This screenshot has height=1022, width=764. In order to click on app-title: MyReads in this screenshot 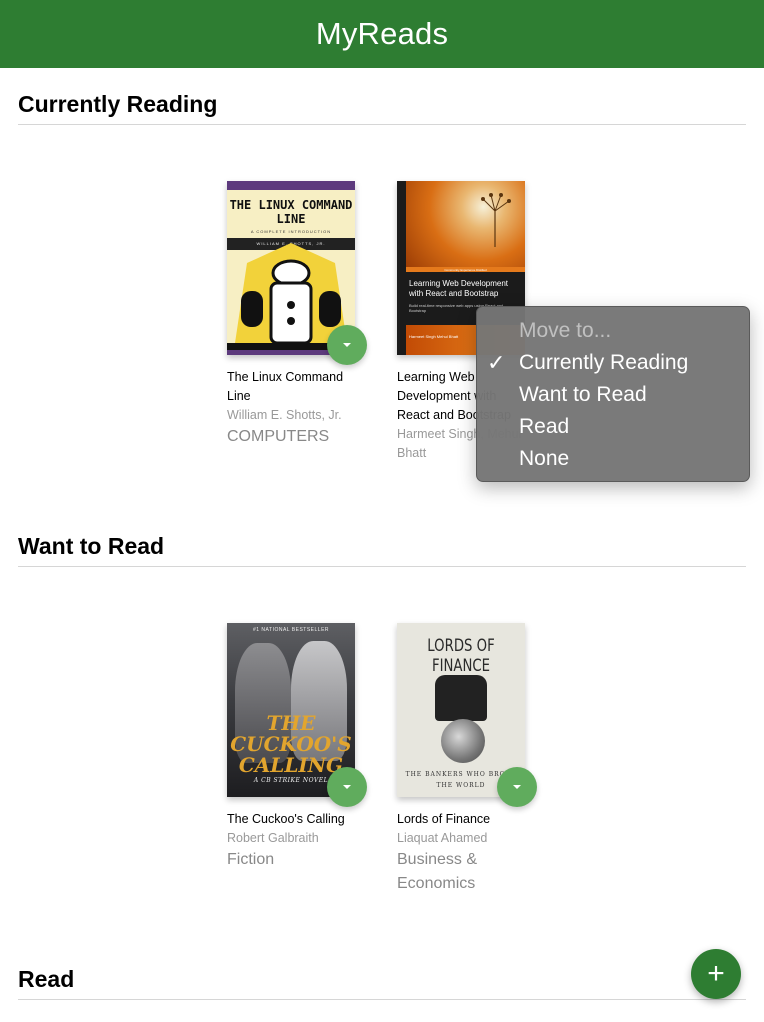, I will do `click(382, 33)`.